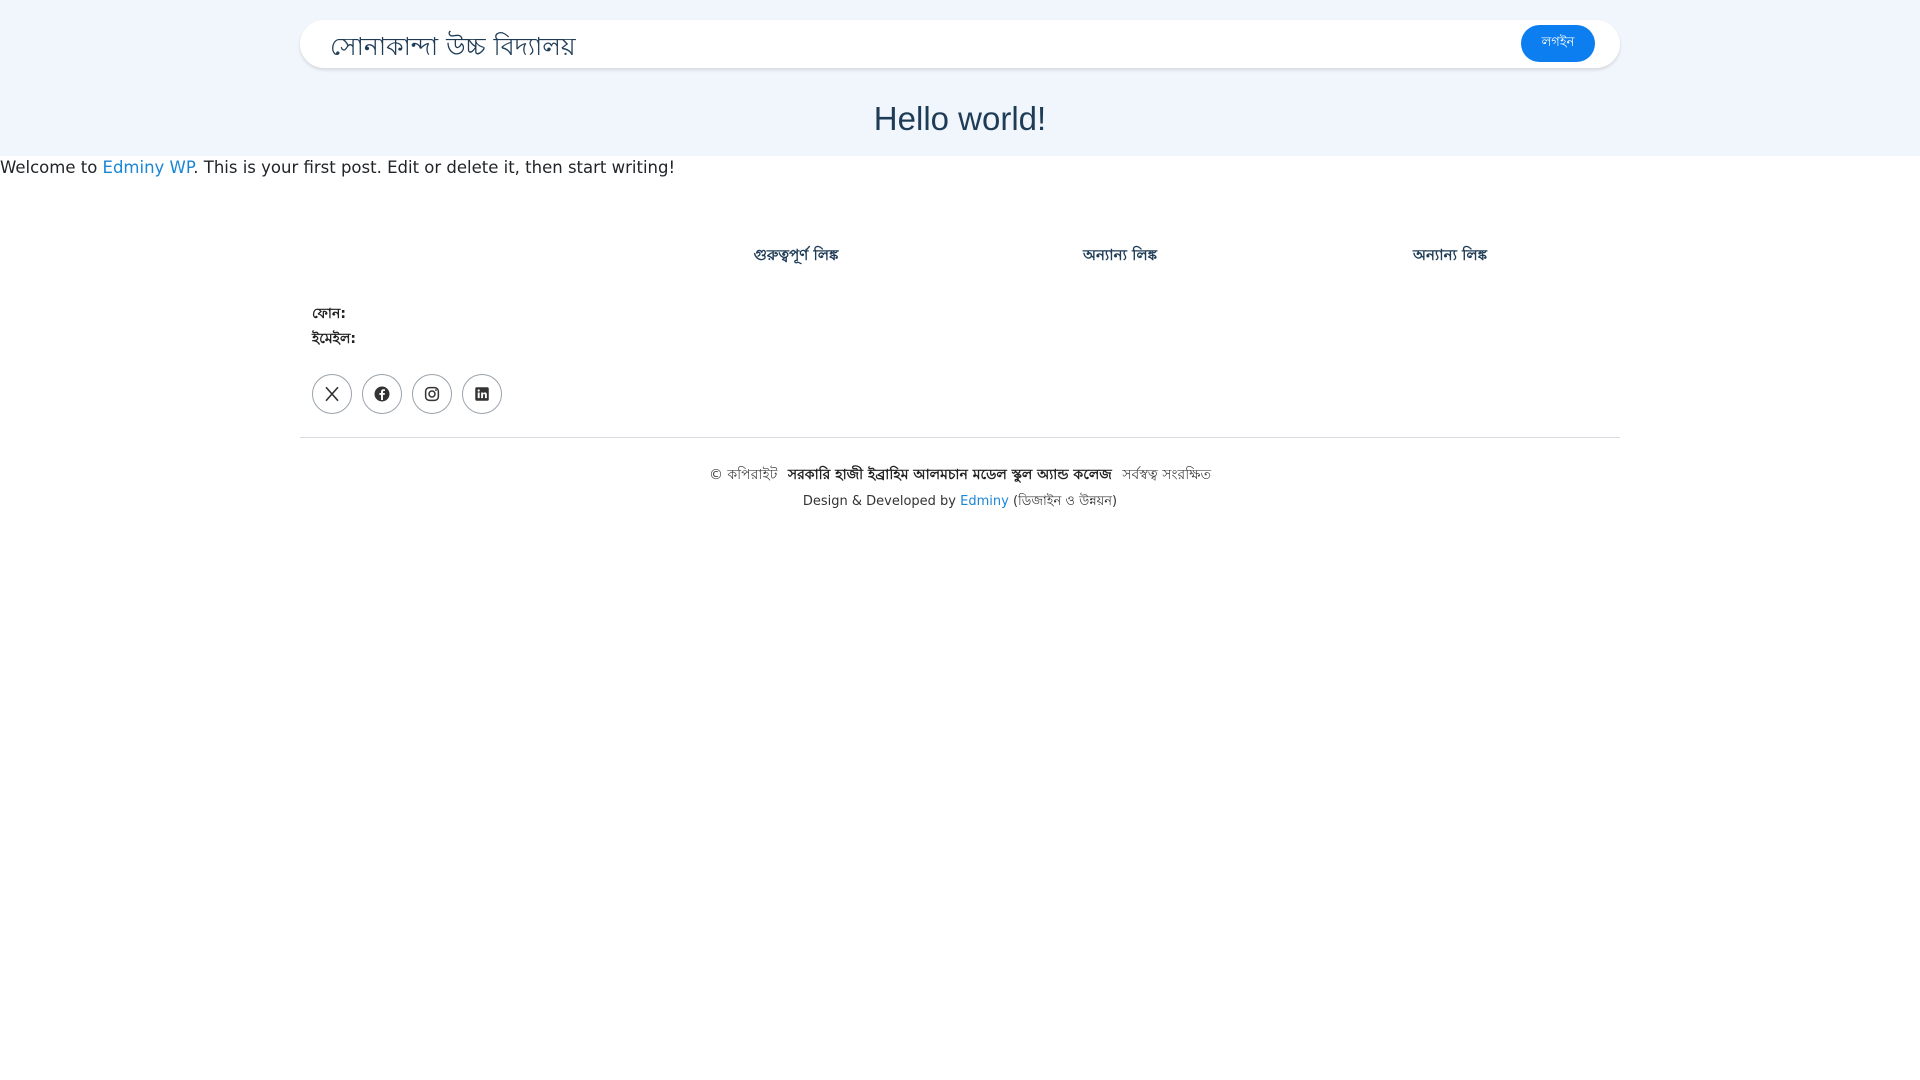 Image resolution: width=1920 pixels, height=1080 pixels. I want to click on linkedin-icon, so click(482, 394).